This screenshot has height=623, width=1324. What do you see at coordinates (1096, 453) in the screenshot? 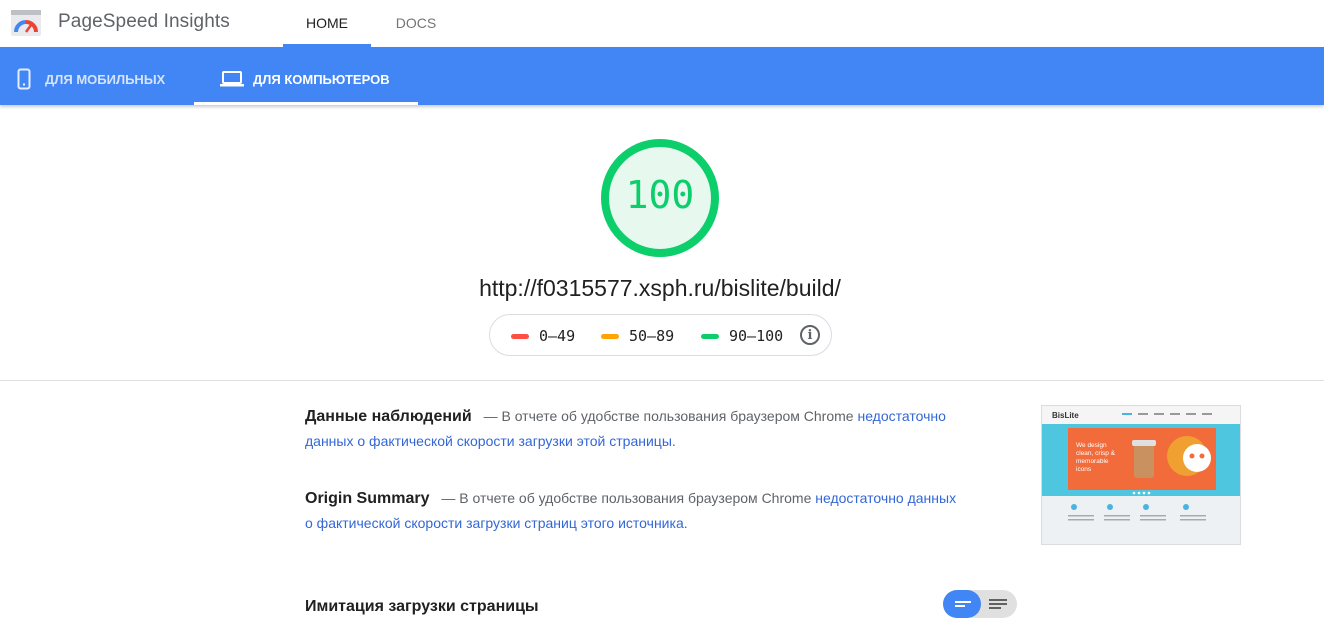
I see `svg-text: clean, crisp &` at bounding box center [1096, 453].